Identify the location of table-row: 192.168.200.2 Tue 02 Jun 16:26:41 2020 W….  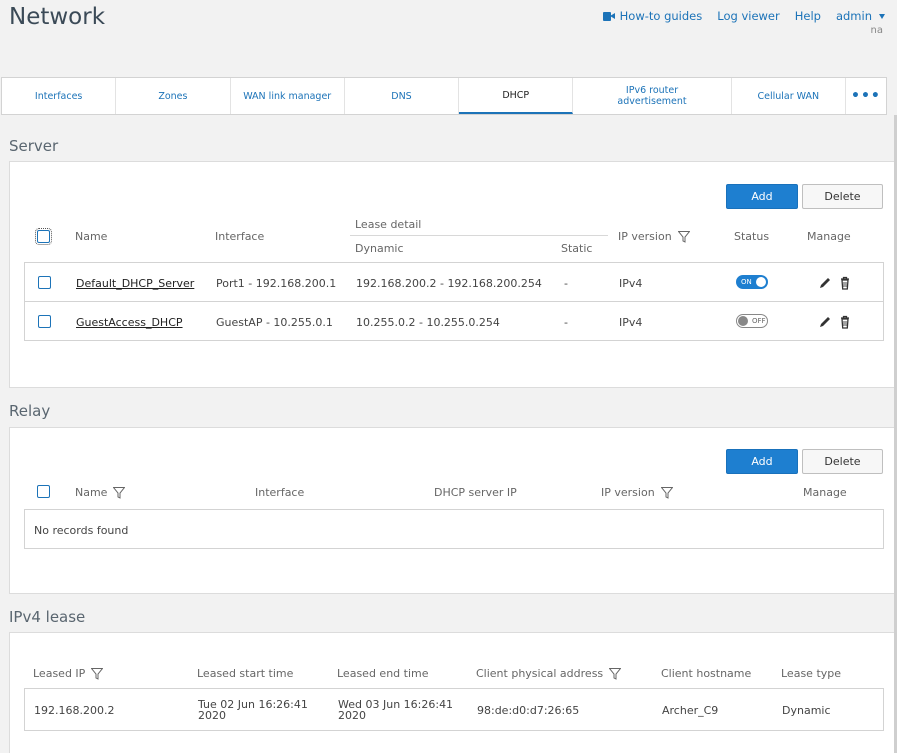
(454, 709).